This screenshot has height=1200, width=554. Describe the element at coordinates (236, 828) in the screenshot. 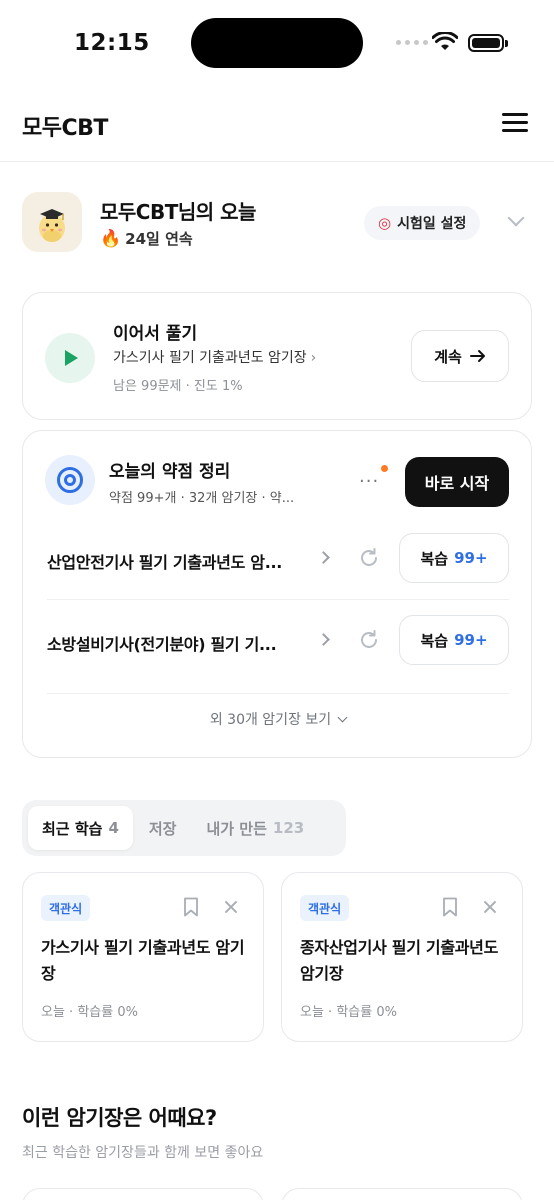

I see `tab-label: 내가 만든` at that location.